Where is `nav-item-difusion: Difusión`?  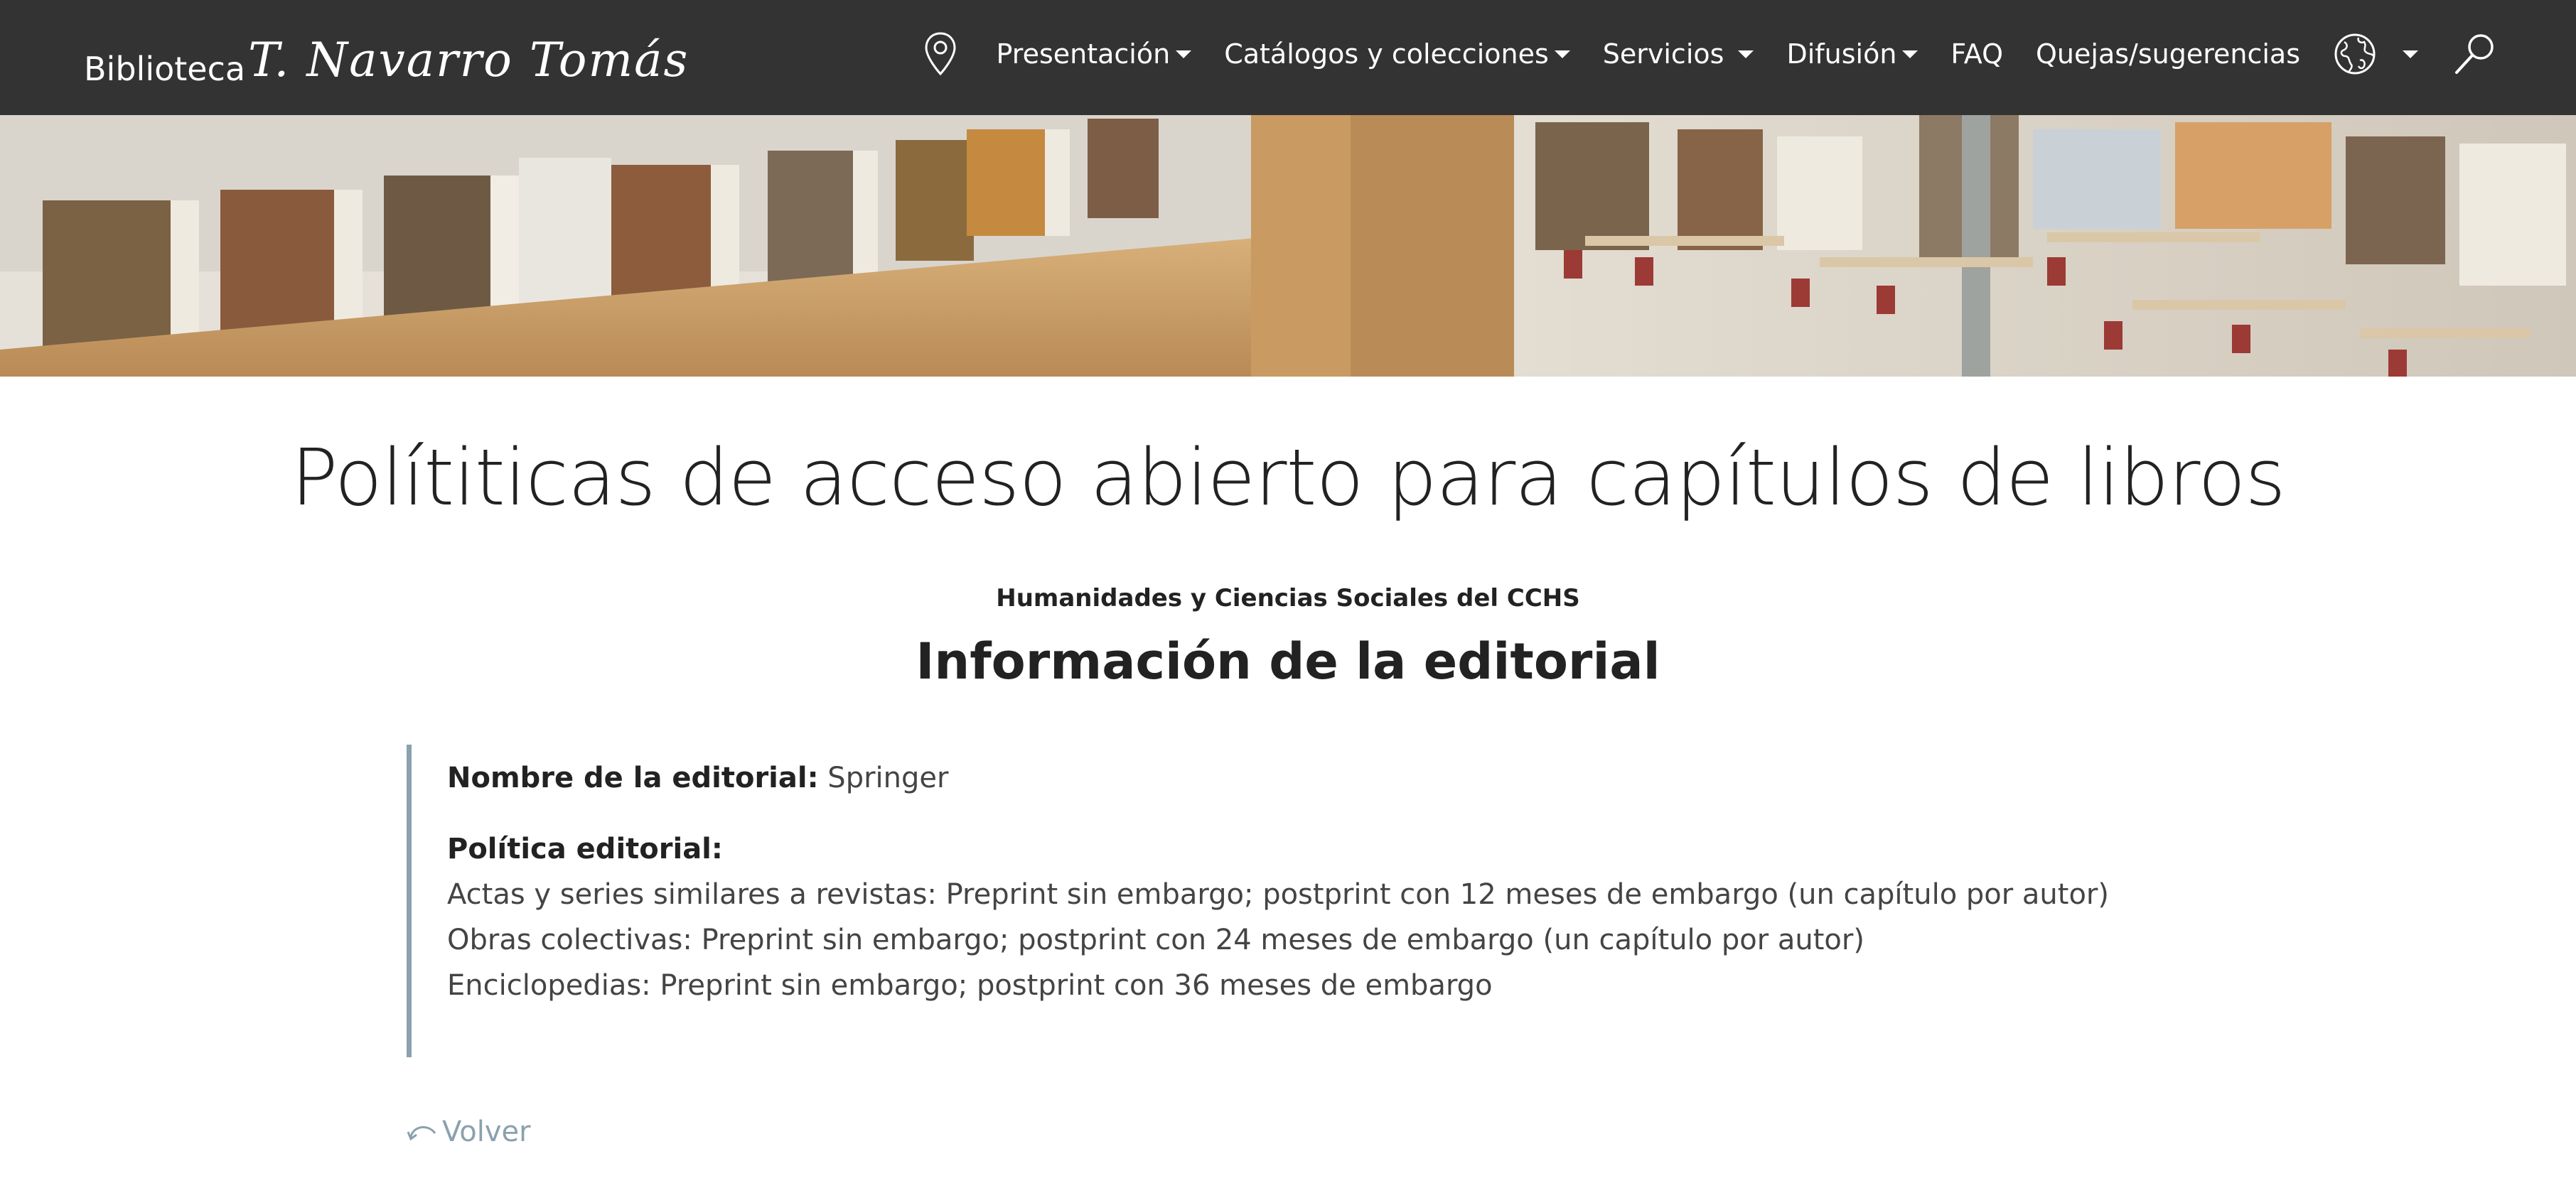 nav-item-difusion: Difusión is located at coordinates (1852, 54).